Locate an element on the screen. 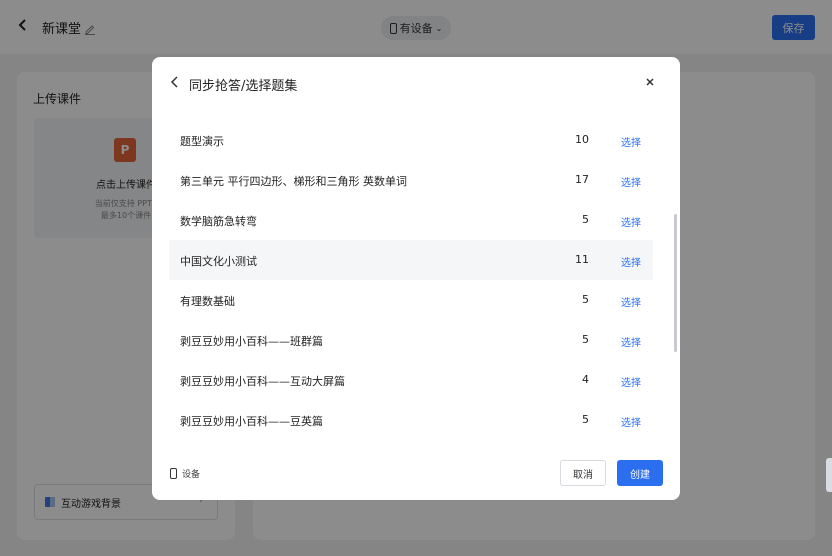  question-set-name: 数学脑筋急转弯 is located at coordinates (218, 221).